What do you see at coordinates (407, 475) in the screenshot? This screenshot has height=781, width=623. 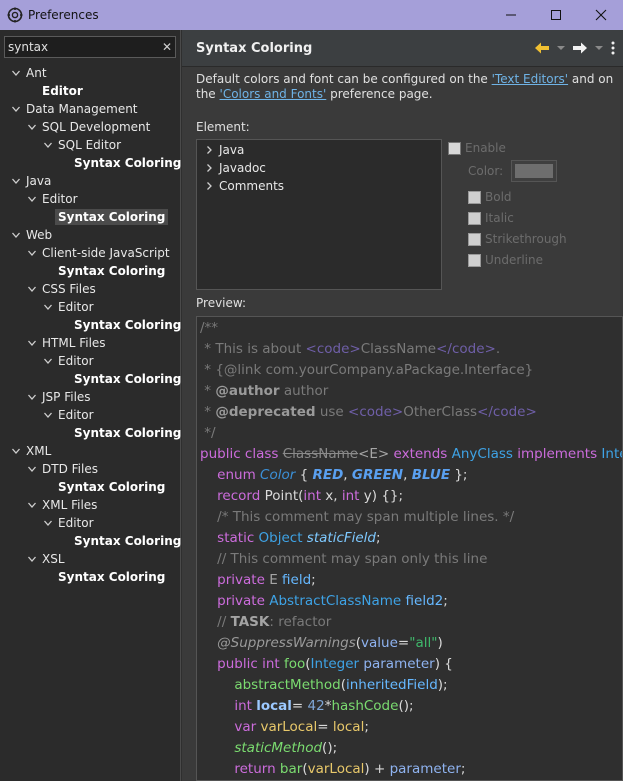 I see `code-token: ,` at bounding box center [407, 475].